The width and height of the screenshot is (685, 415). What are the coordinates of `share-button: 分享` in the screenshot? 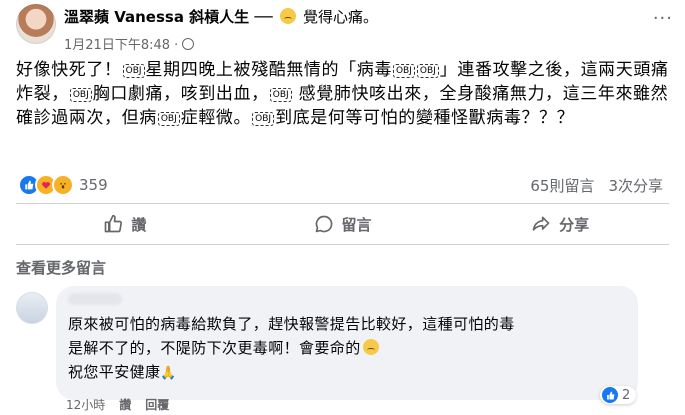 It's located at (560, 224).